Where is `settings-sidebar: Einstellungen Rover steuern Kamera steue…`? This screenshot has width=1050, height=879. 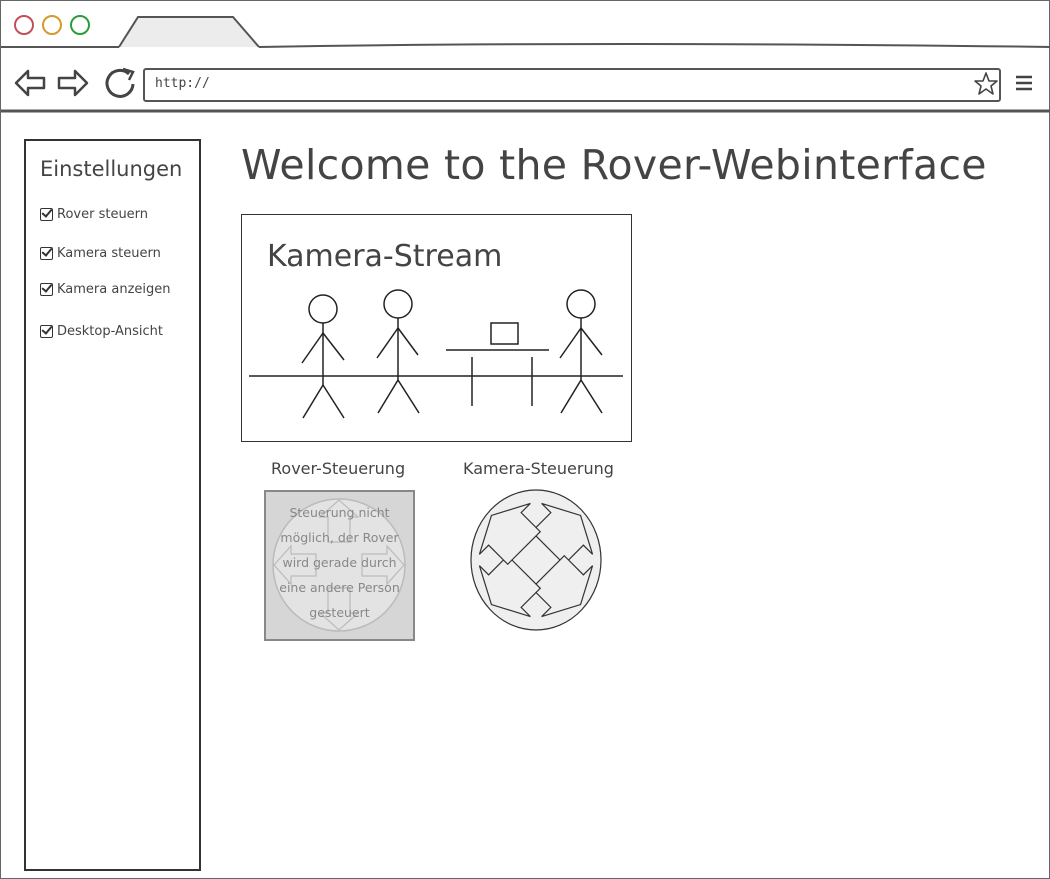
settings-sidebar: Einstellungen Rover steuern Kamera steue… is located at coordinates (112, 505).